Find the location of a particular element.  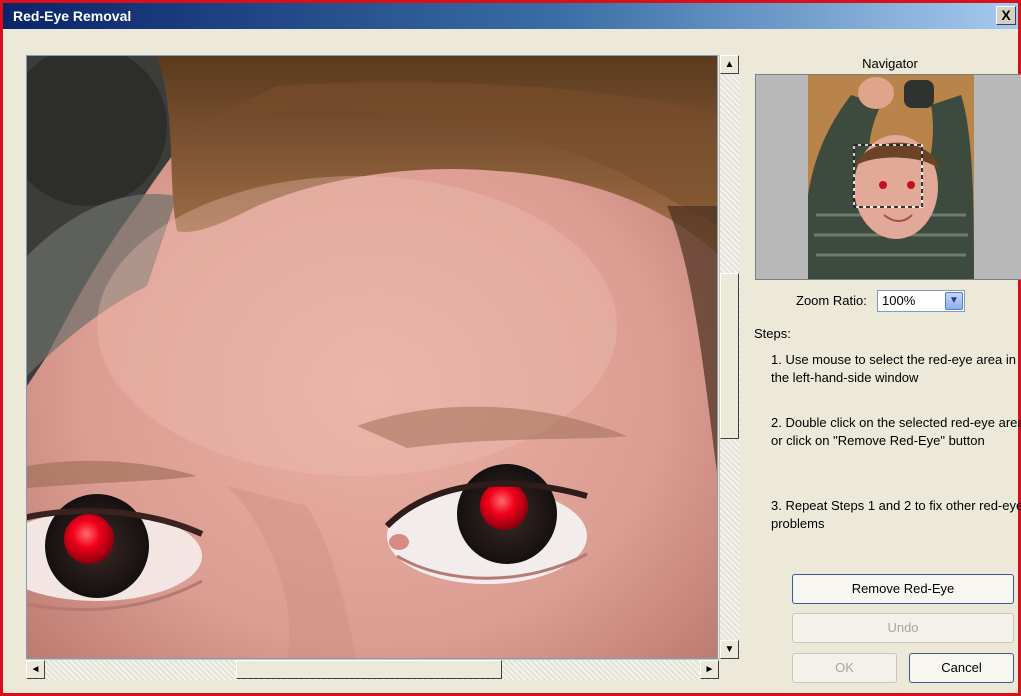

arrow-right-icon: ► is located at coordinates (709, 669).